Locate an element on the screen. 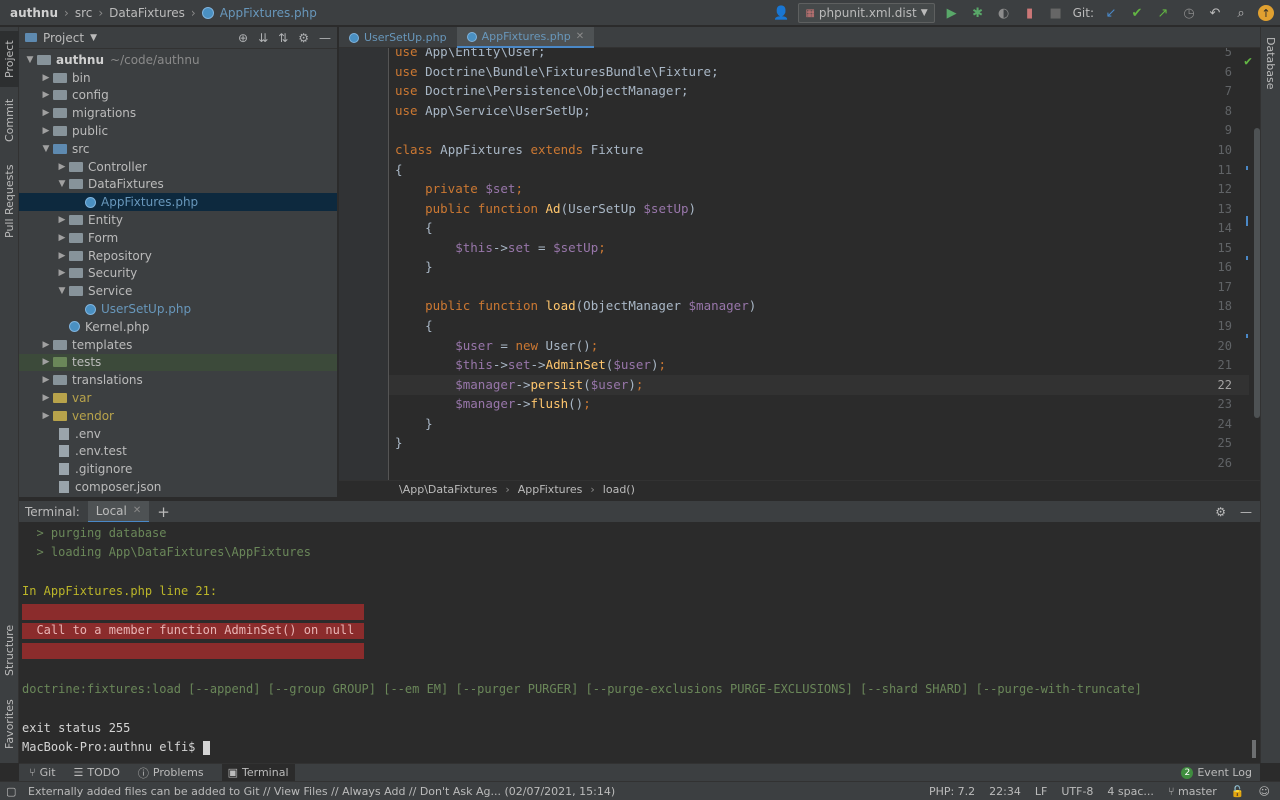  coverage-icon: ◐ is located at coordinates (1004, 13).